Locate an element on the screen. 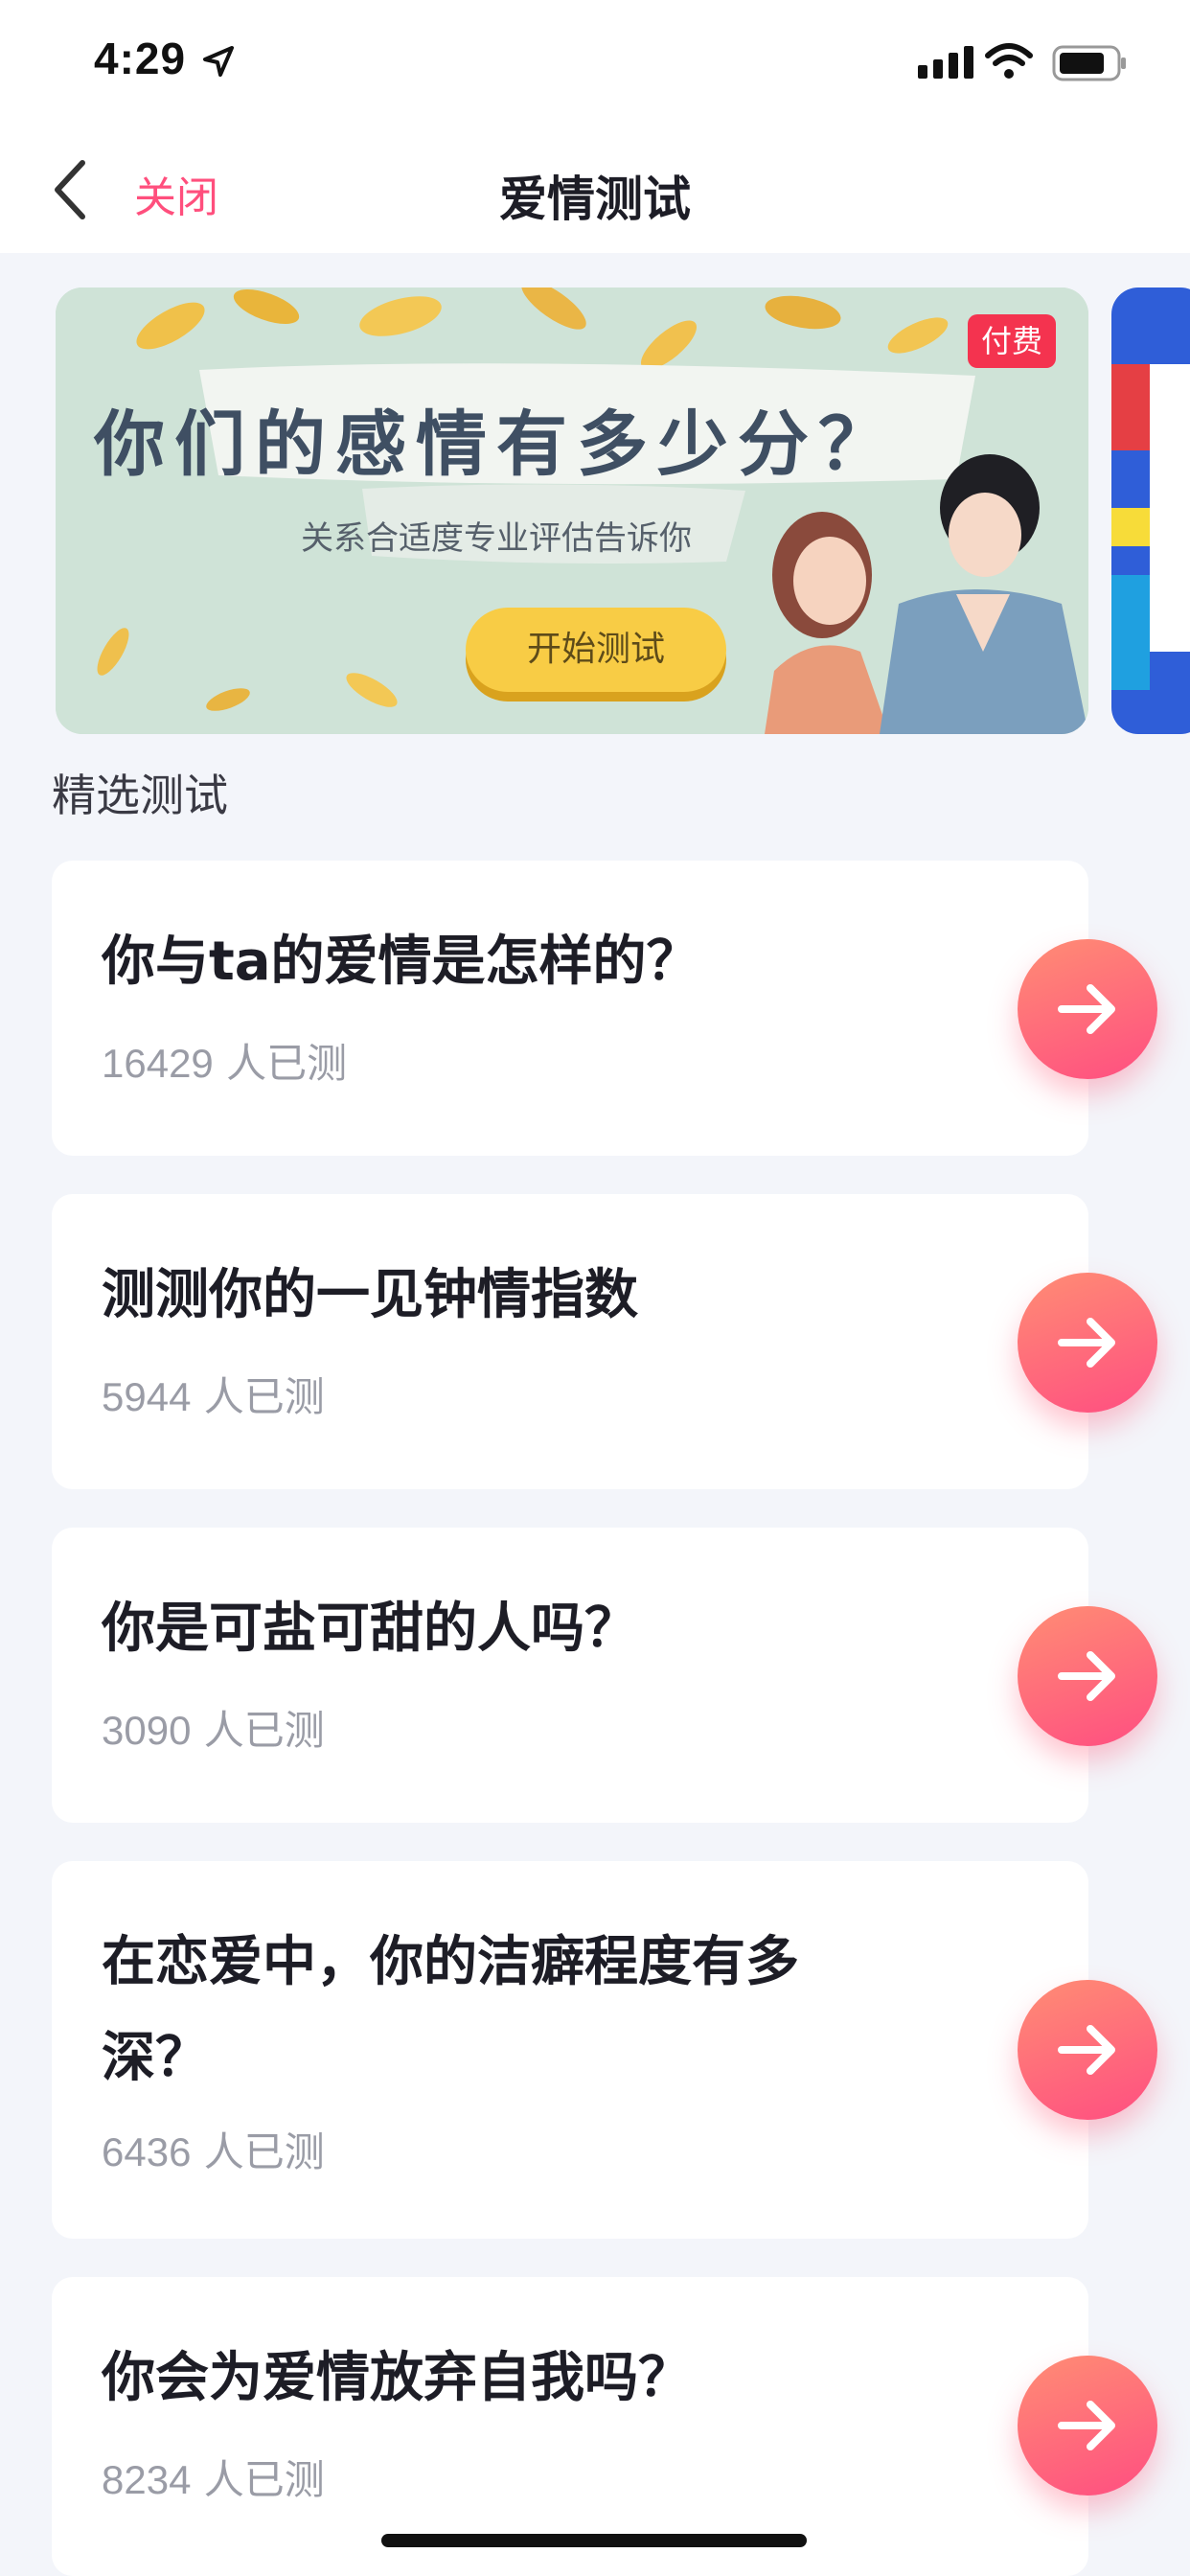 This screenshot has width=1190, height=2576. test-title: 你与ta的爱情是怎样的？ is located at coordinates (401, 962).